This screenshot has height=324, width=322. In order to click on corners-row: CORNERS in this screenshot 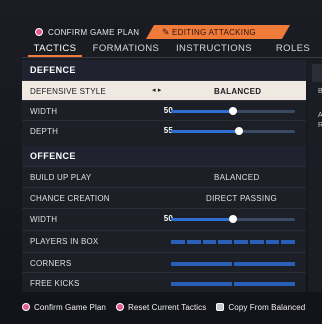, I will do `click(164, 262)`.